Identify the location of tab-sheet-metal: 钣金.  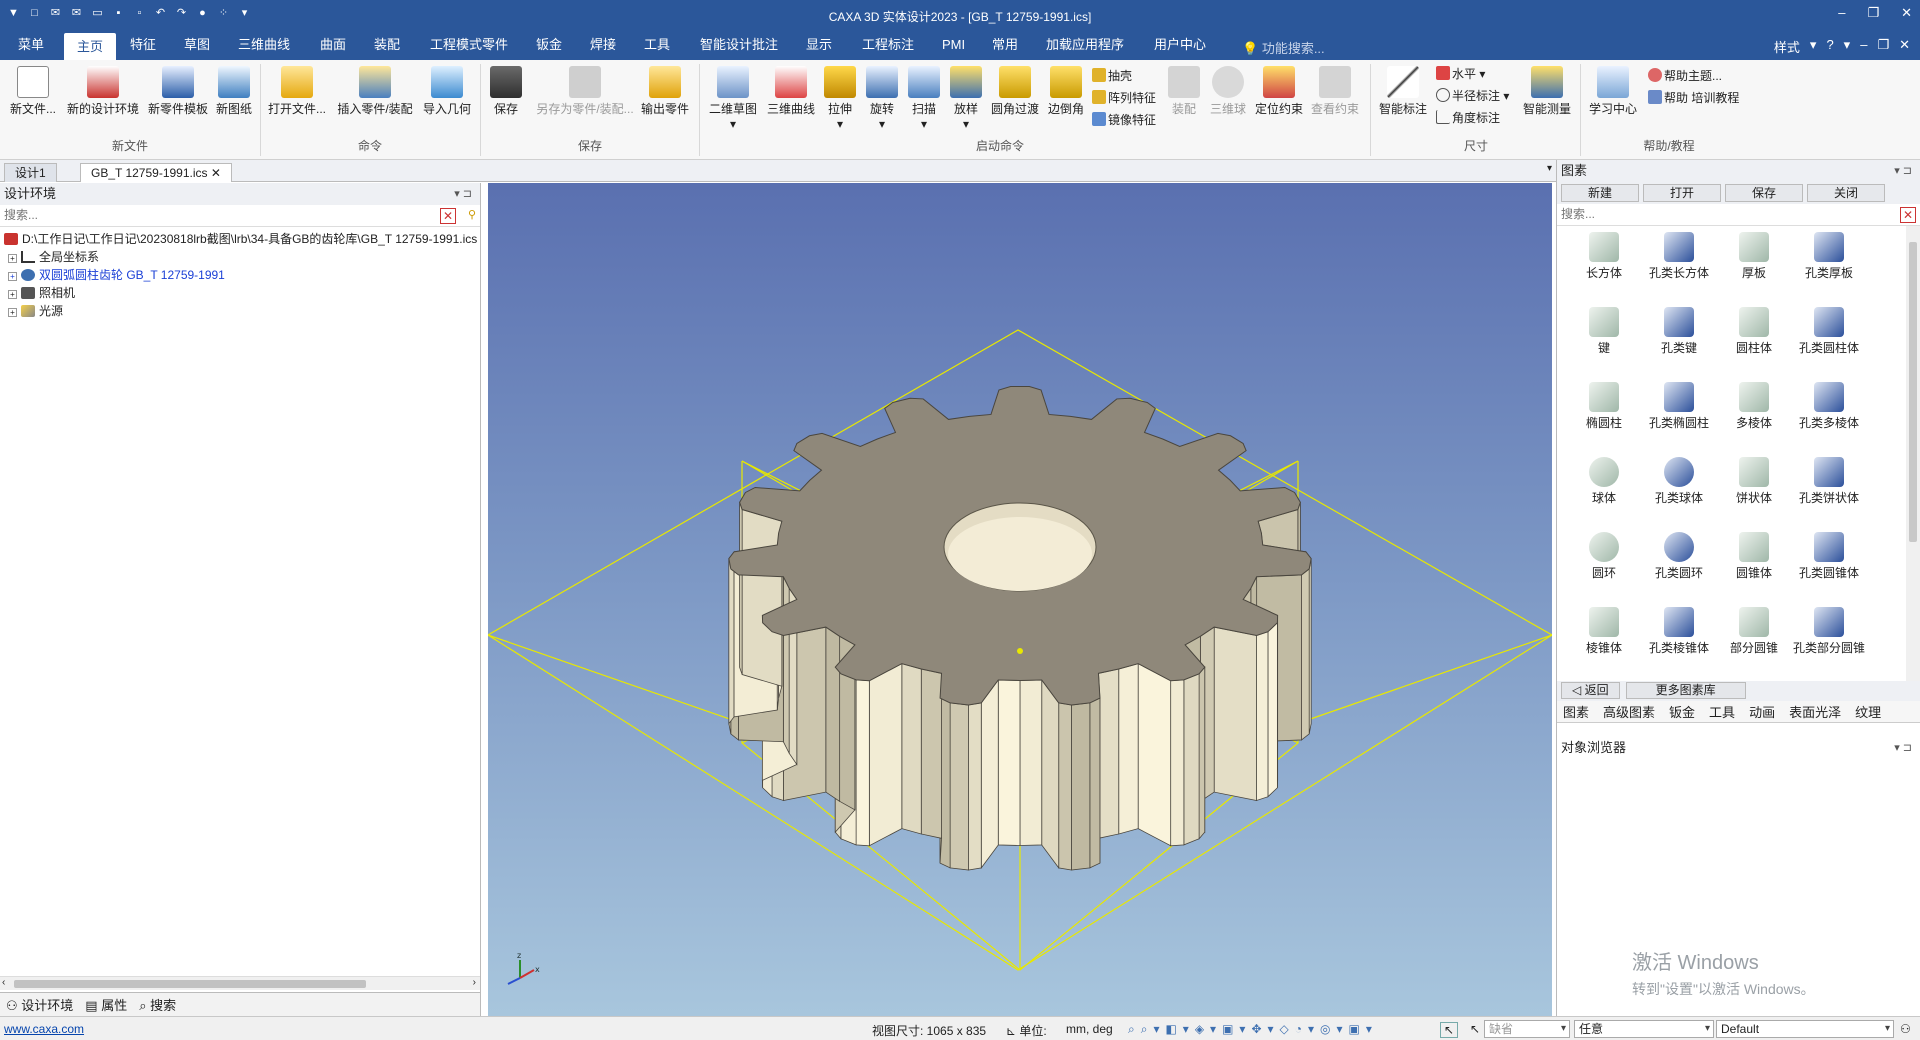
(549, 45).